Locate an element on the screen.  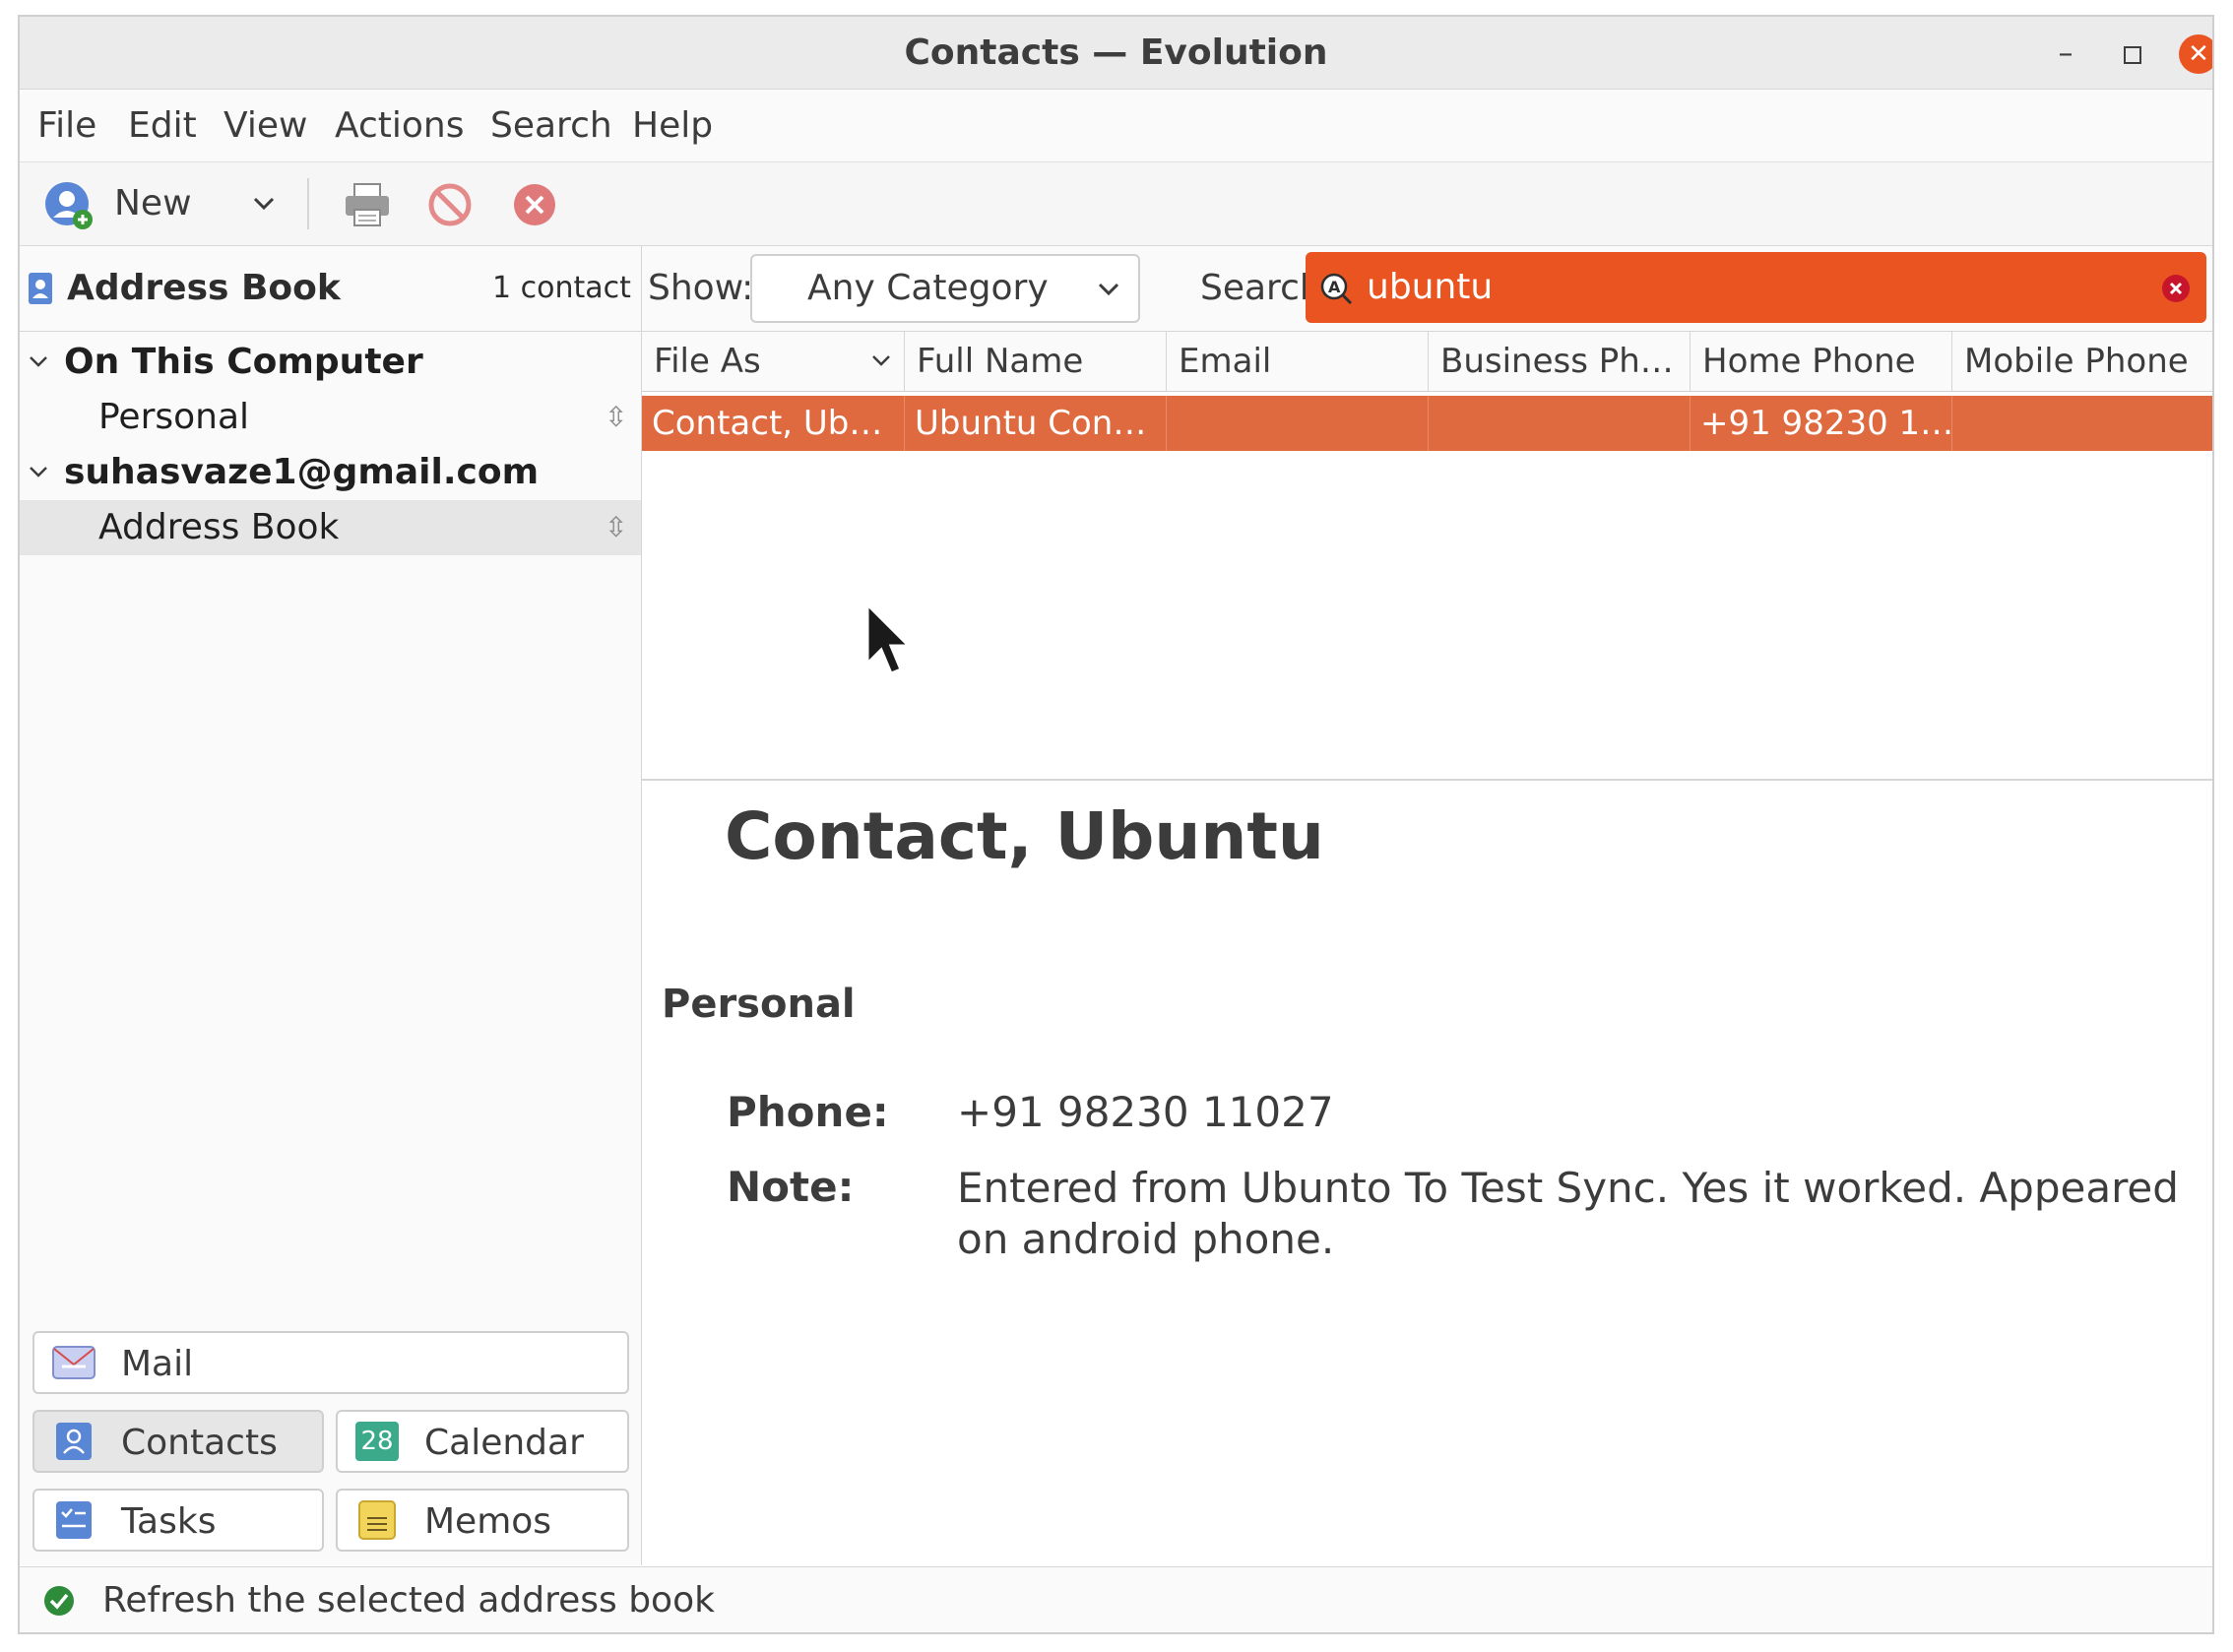
maximize-icon is located at coordinates (2132, 54).